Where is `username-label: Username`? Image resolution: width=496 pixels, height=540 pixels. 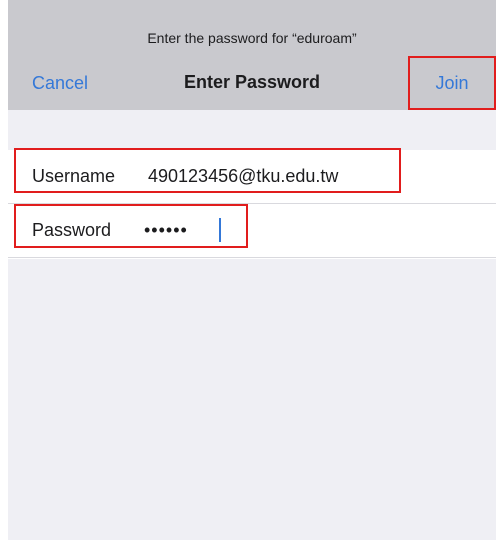 username-label: Username is located at coordinates (74, 176).